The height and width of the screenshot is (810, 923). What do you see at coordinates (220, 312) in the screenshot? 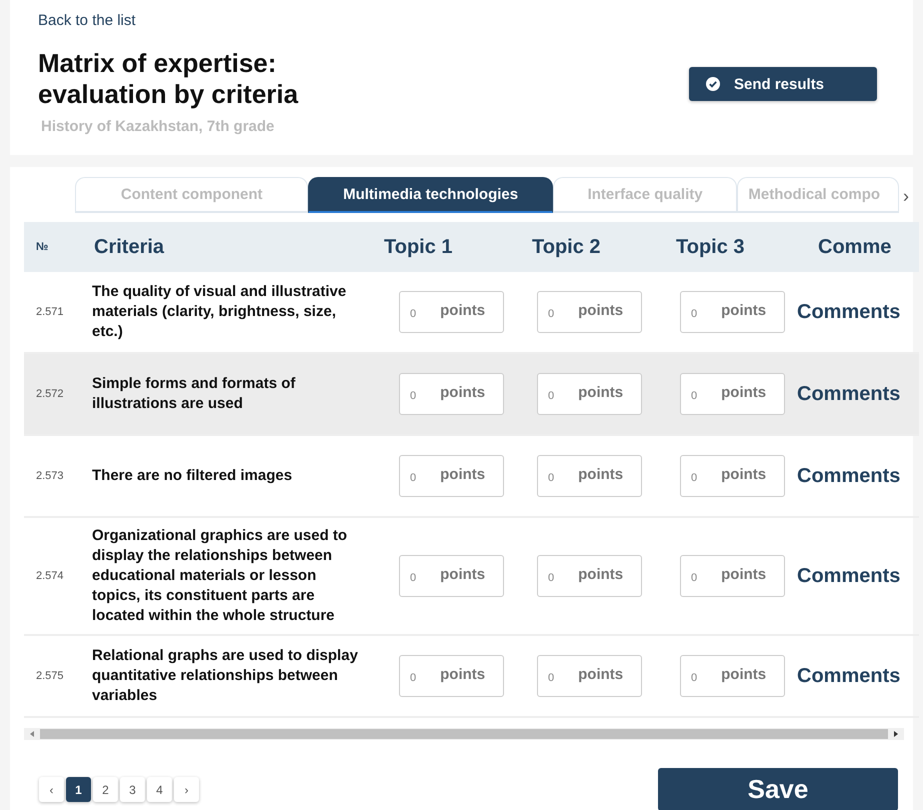
I see `criterion-text: The quality of visual and illustrative materials (clarity, brightness, size, etc.)` at bounding box center [220, 312].